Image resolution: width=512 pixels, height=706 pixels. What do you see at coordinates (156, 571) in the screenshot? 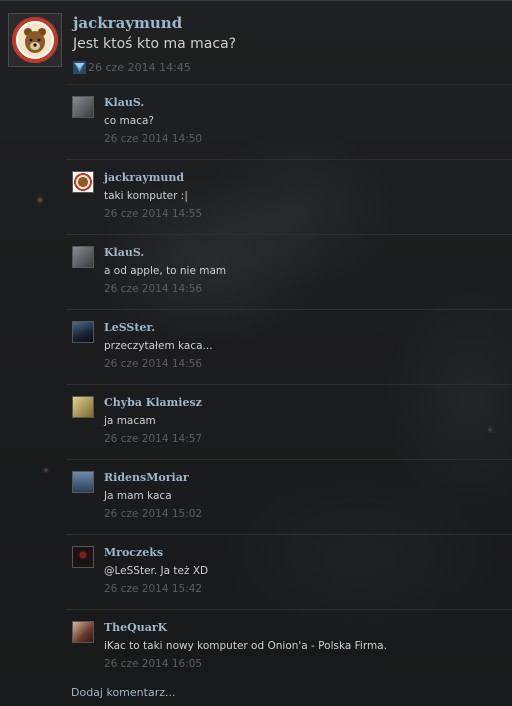
I see `comment-text: @LeSSter. Ja też XD` at bounding box center [156, 571].